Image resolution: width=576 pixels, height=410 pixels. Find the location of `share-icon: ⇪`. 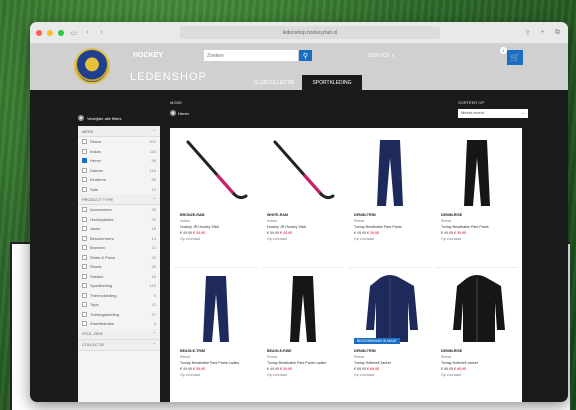

share-icon: ⇪ is located at coordinates (527, 33).